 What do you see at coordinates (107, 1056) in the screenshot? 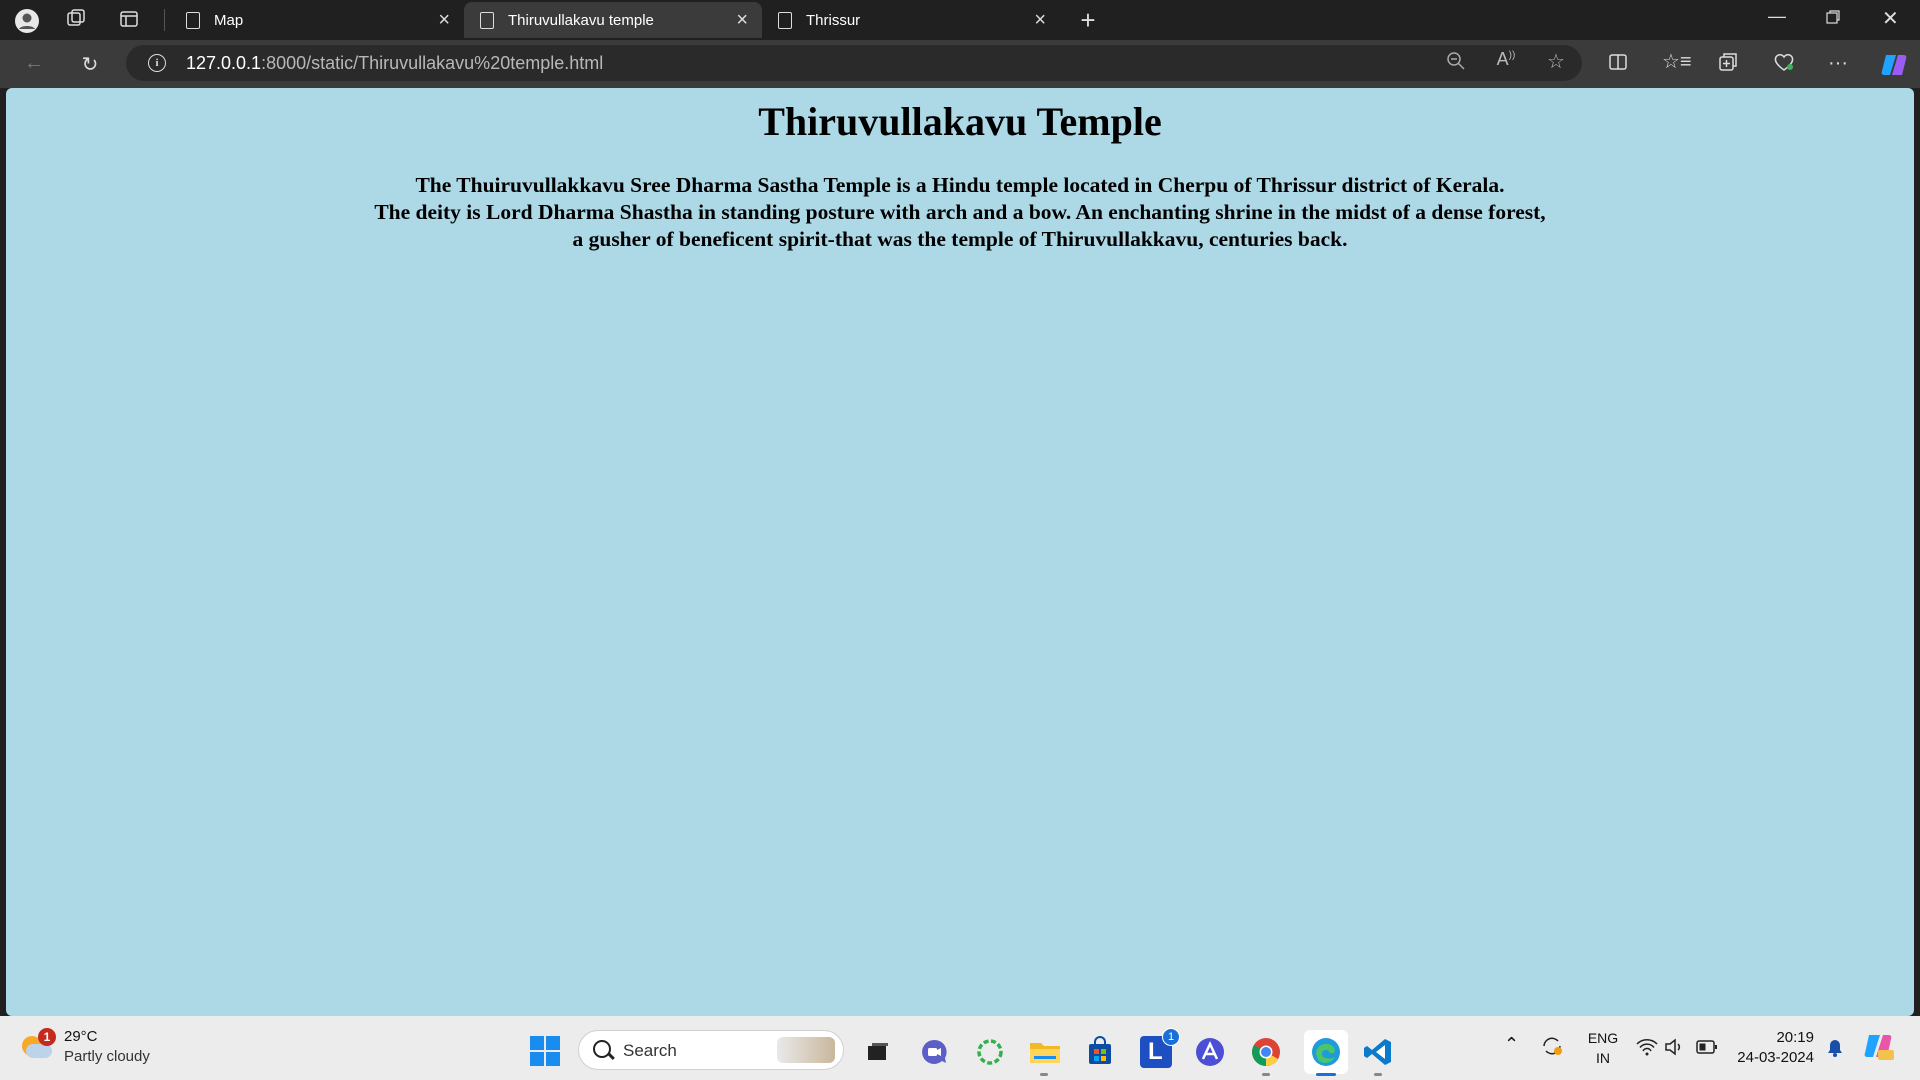
I see `weather-condition: Partly cloudy` at bounding box center [107, 1056].